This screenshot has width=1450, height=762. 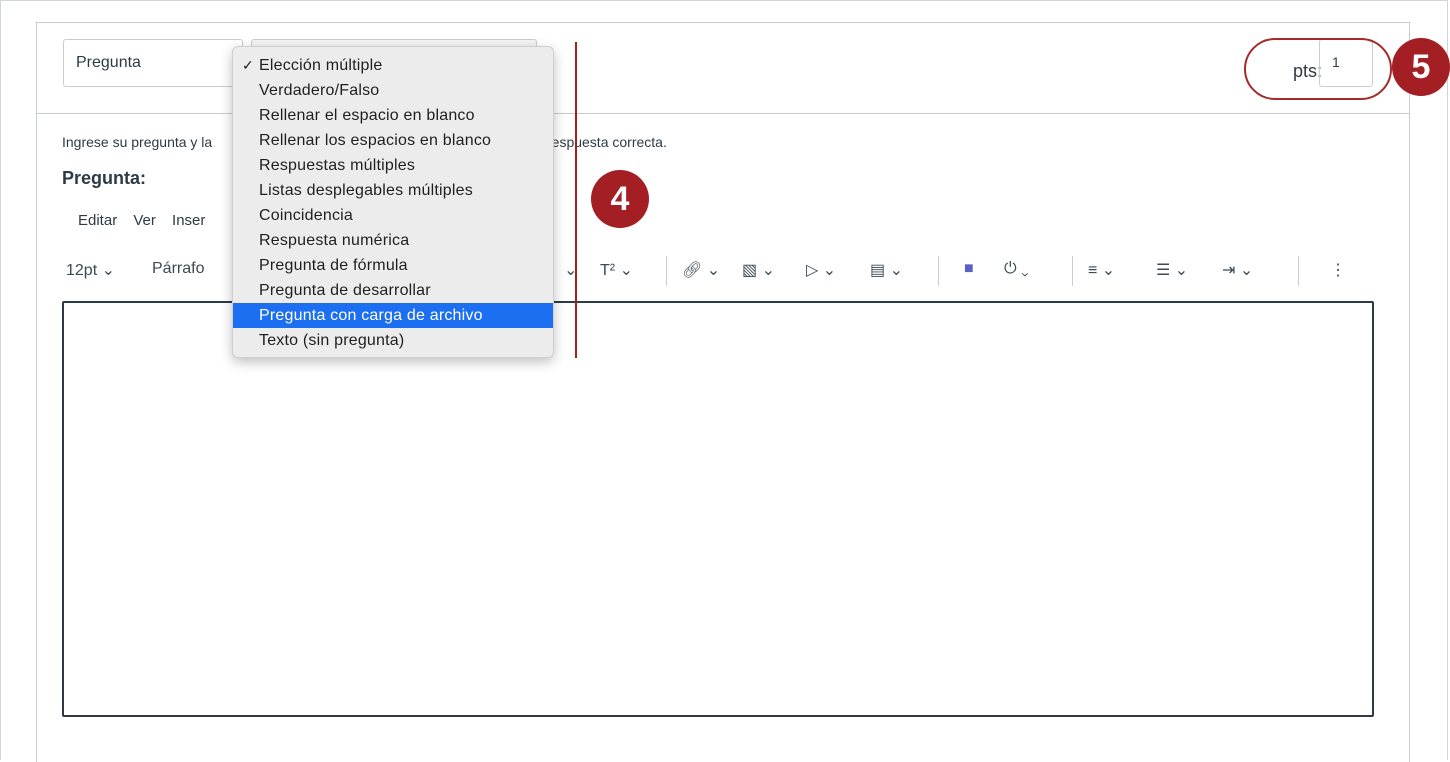 I want to click on dropdown-item: Rellenar los espacios en blanco, so click(x=393, y=140).